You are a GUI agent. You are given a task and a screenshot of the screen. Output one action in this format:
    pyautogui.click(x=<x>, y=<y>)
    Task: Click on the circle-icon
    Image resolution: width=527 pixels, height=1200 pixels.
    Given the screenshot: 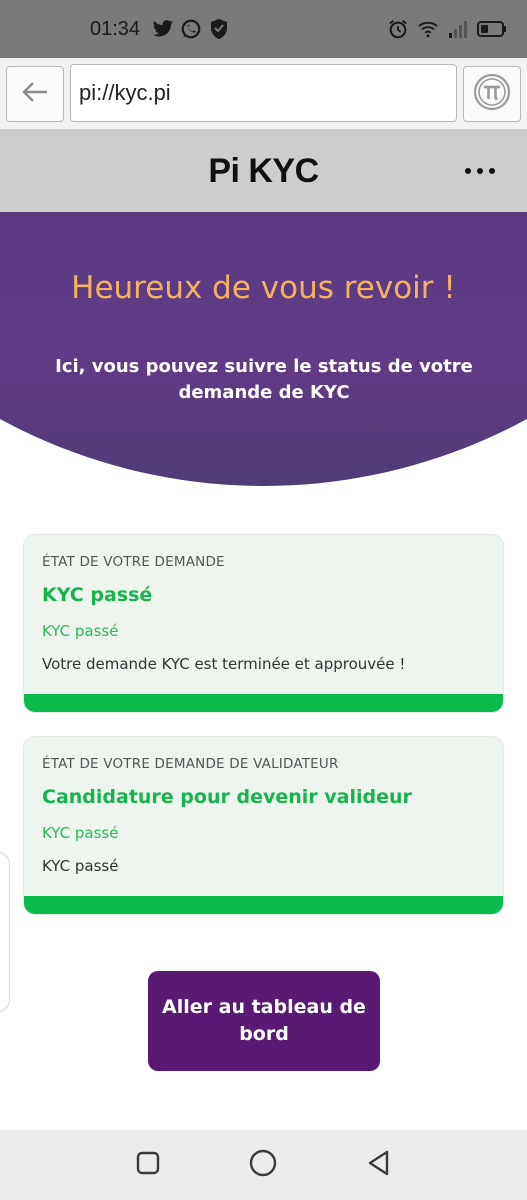 What is the action you would take?
    pyautogui.click(x=263, y=1165)
    